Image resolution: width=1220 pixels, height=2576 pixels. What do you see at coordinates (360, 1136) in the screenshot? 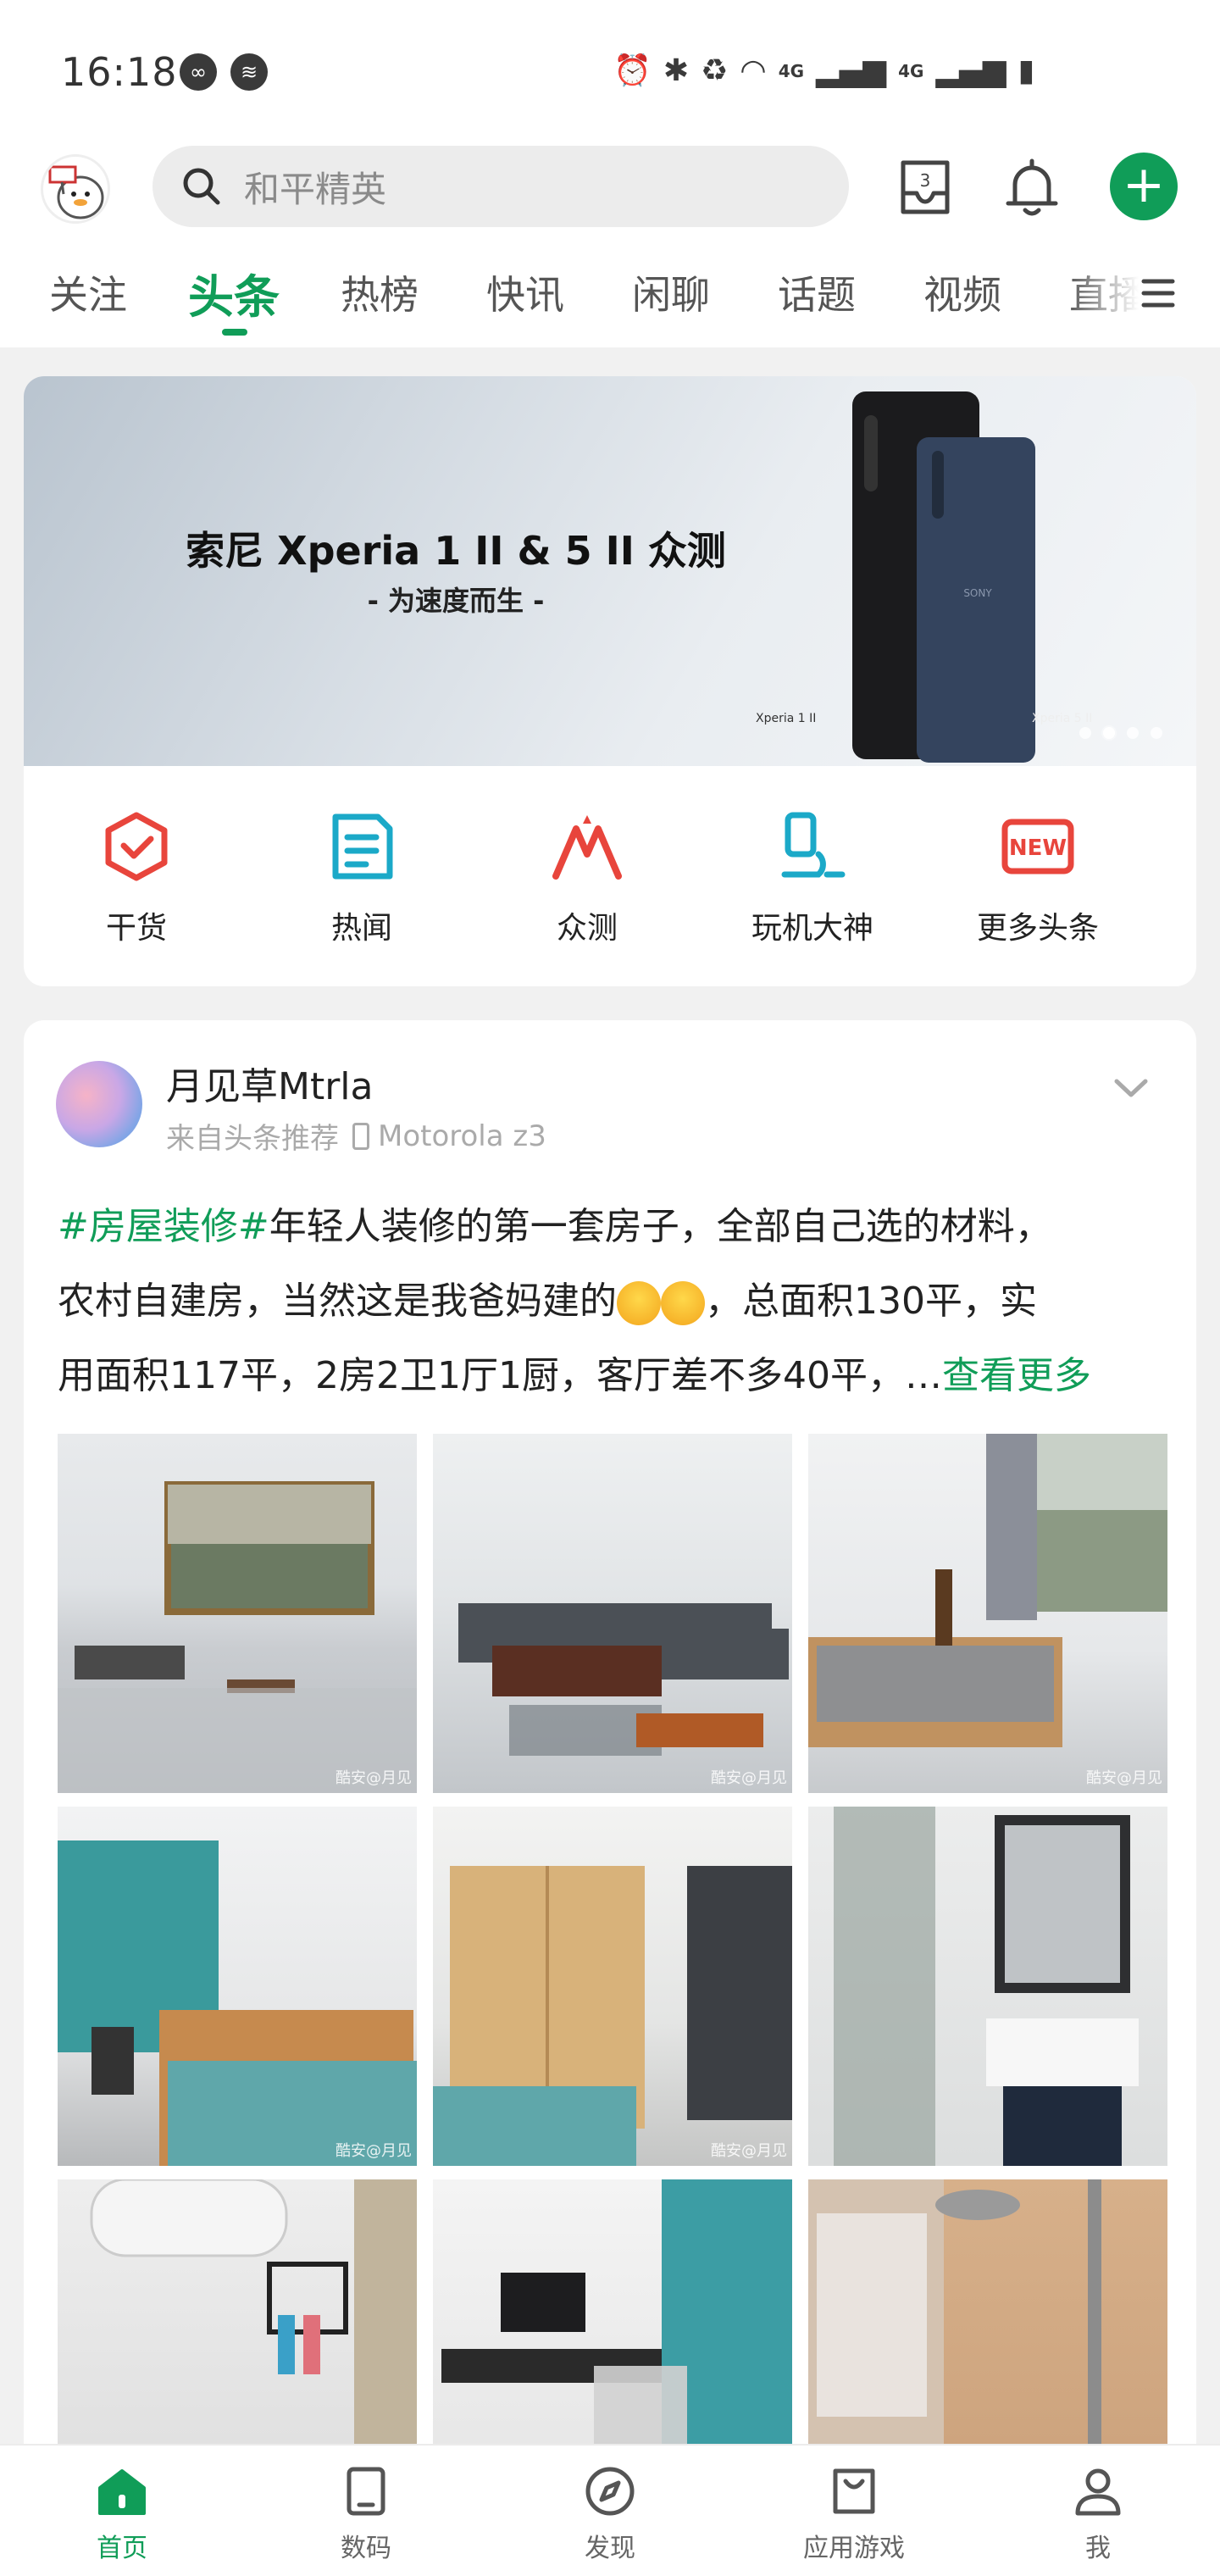
I see `phone-icon` at bounding box center [360, 1136].